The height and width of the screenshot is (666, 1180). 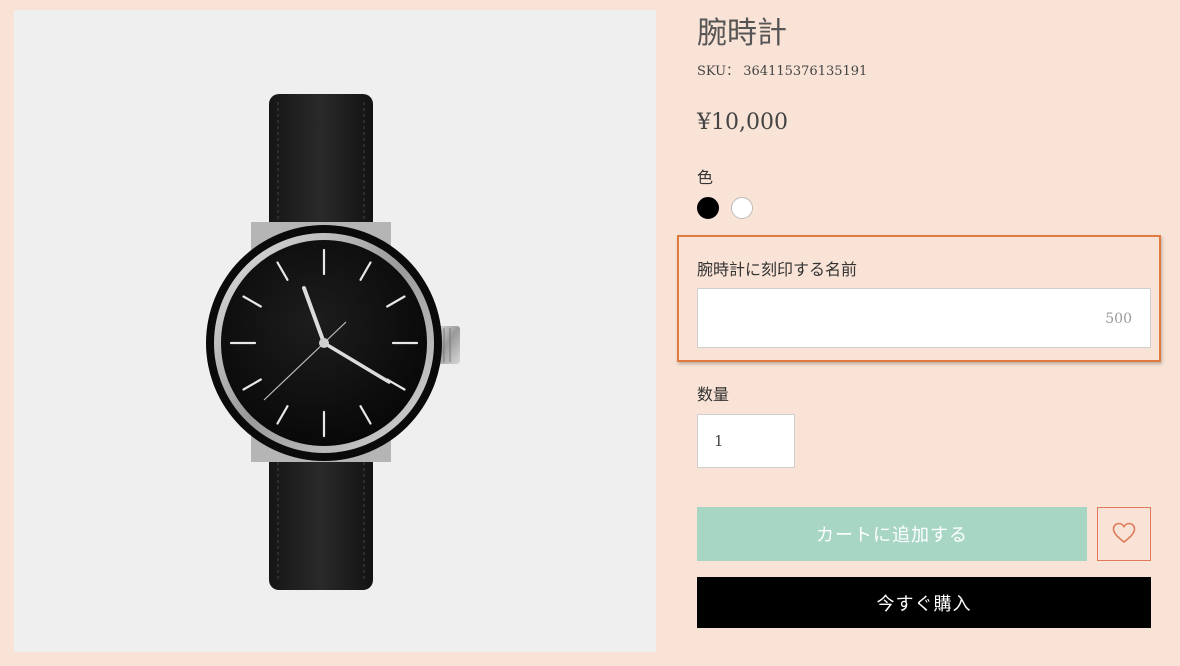 I want to click on product-price: ¥10,000, so click(x=742, y=122).